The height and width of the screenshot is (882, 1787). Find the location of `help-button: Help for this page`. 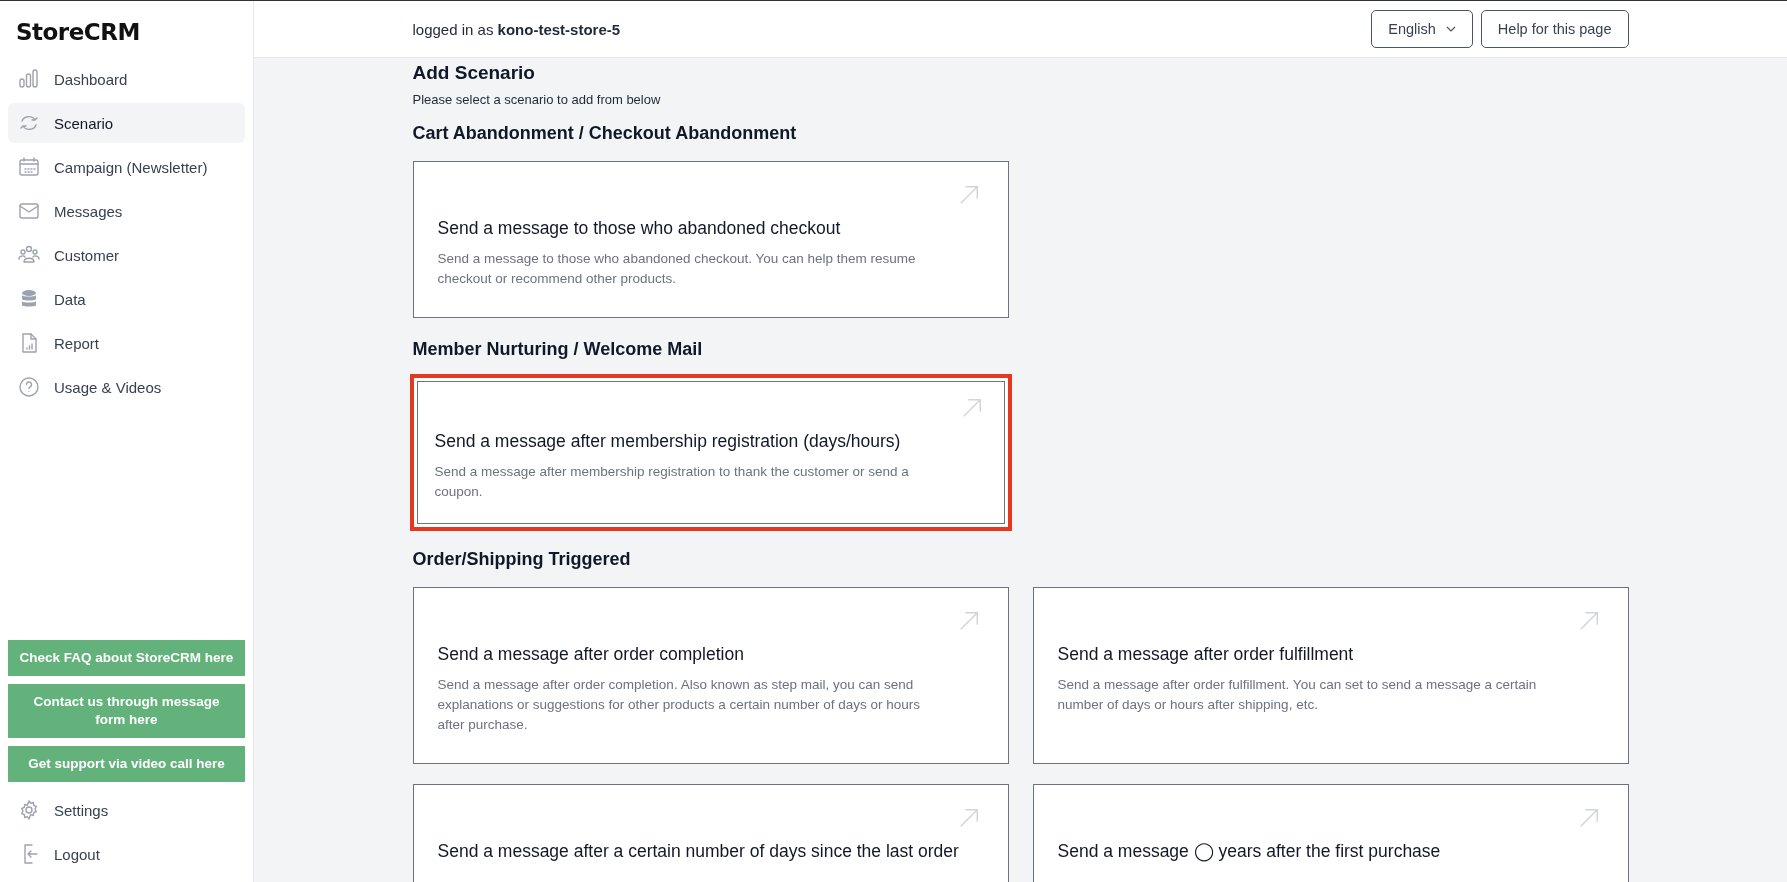

help-button: Help for this page is located at coordinates (1554, 29).